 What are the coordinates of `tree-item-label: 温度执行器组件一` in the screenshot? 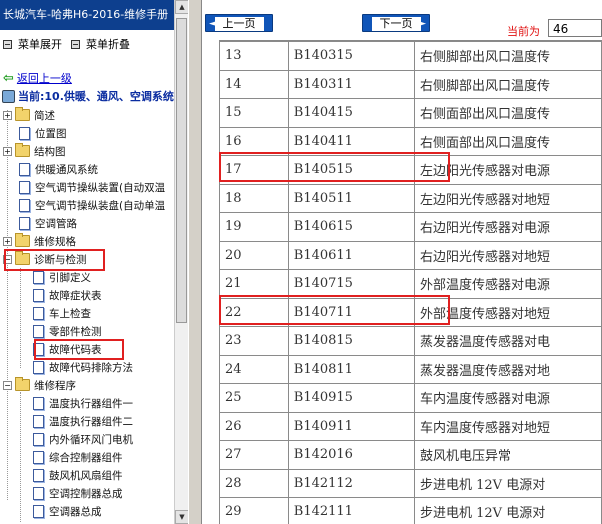 It's located at (91, 403).